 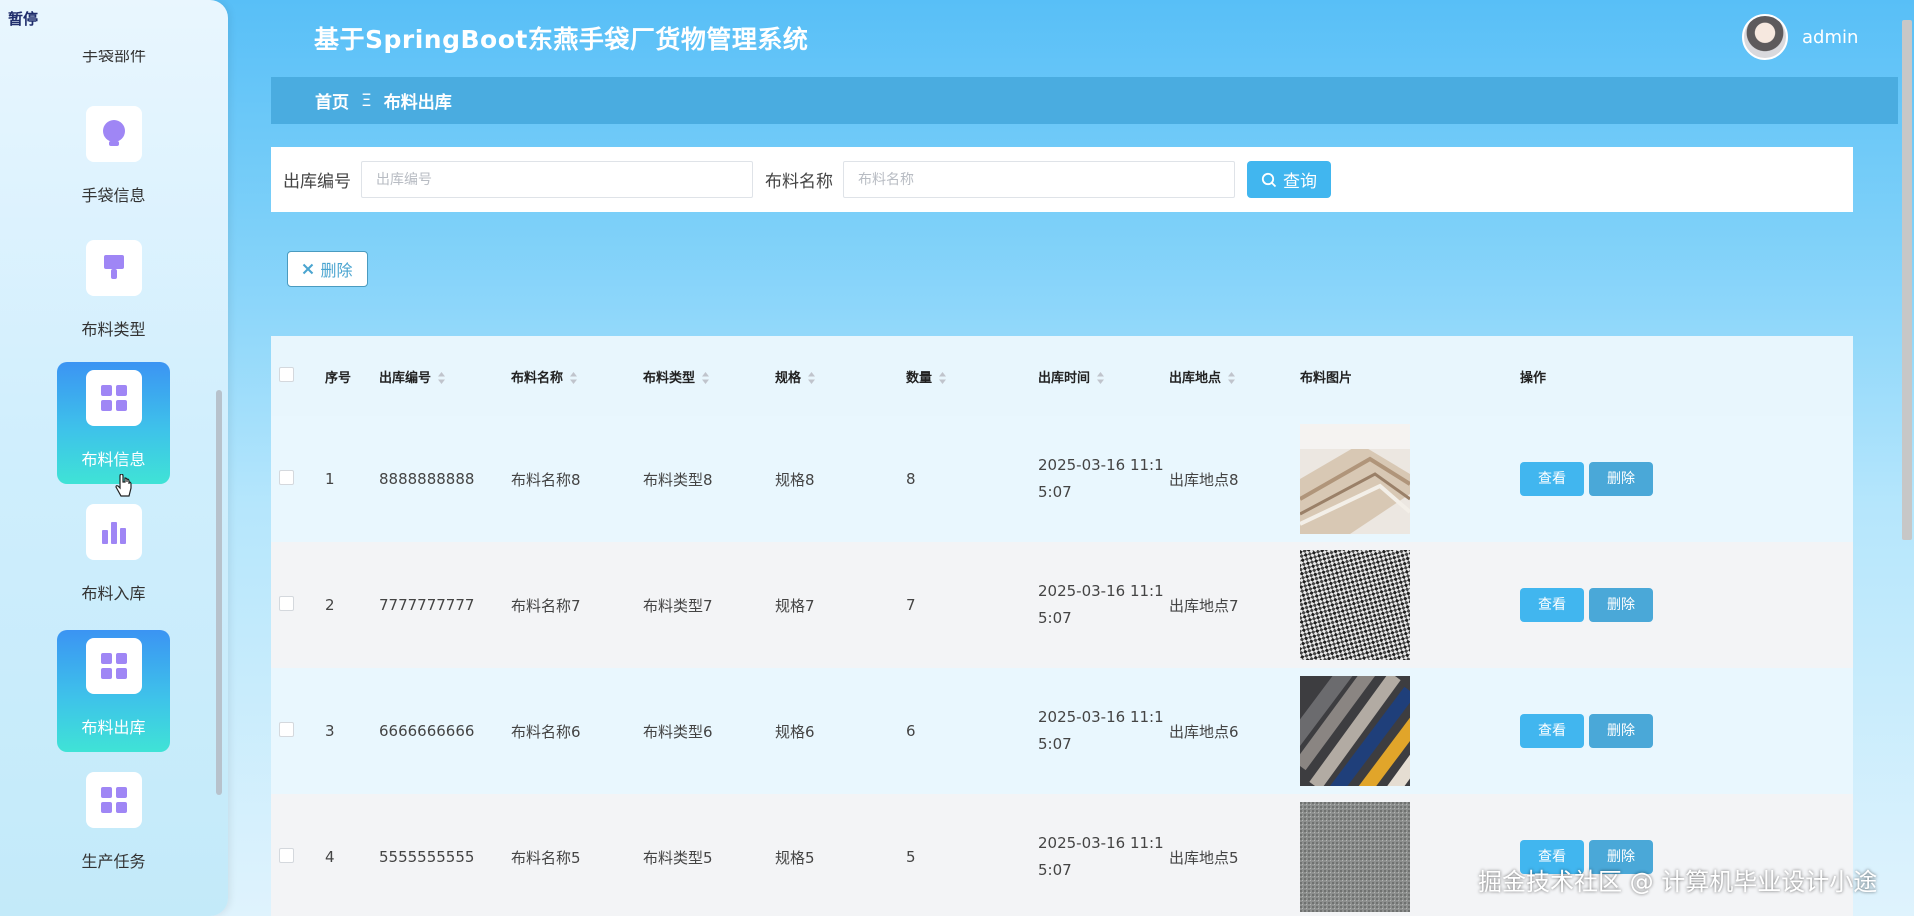 I want to click on column-header-sortable: 出库时间, so click(x=1103, y=376).